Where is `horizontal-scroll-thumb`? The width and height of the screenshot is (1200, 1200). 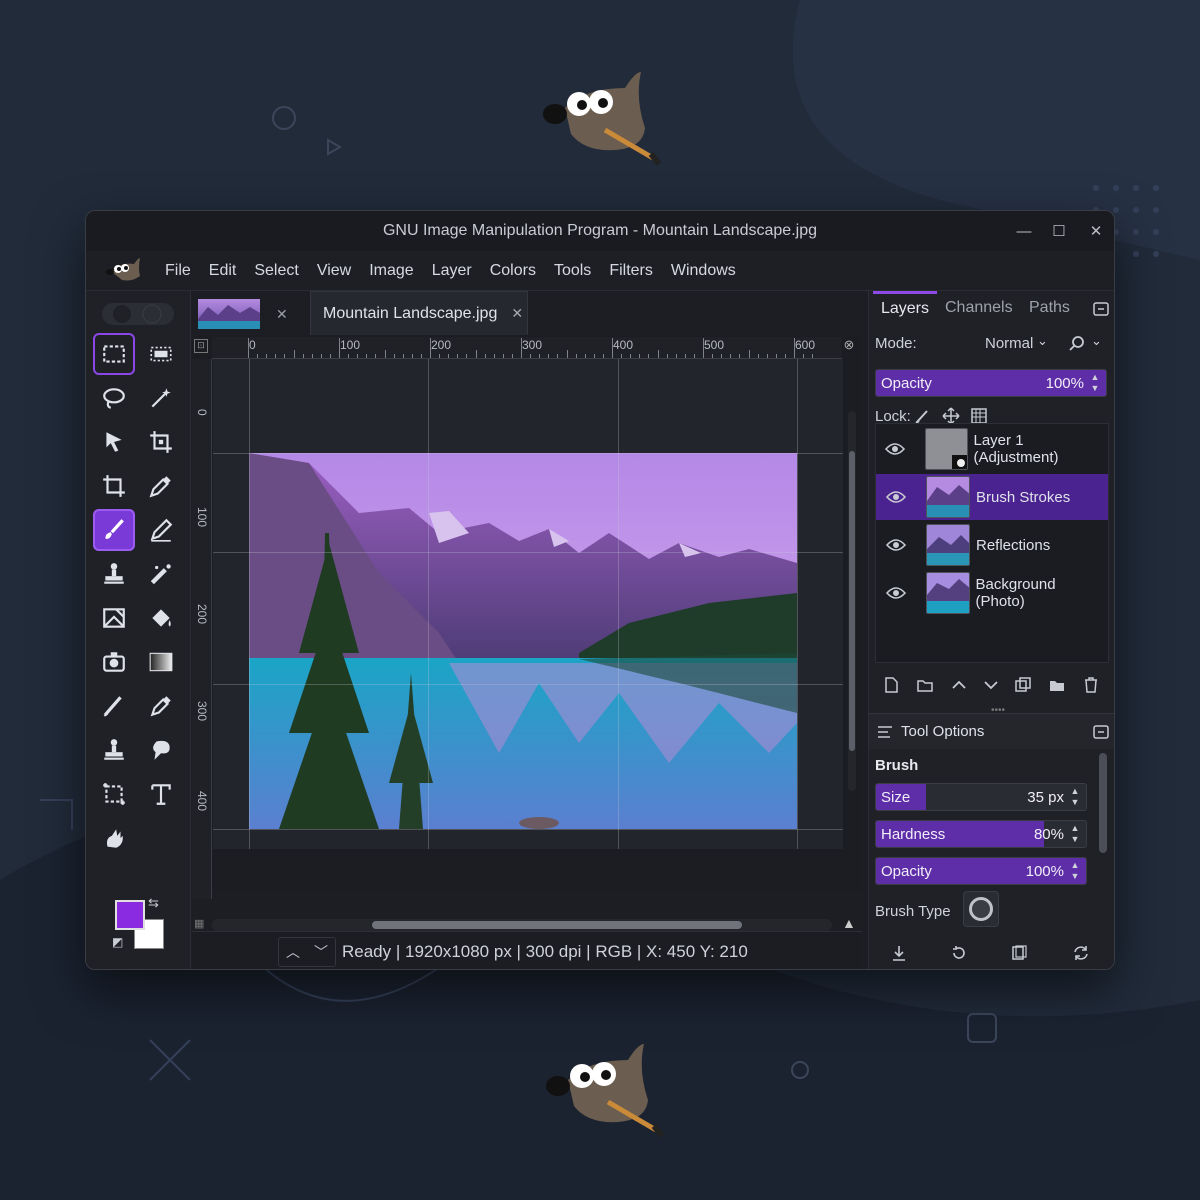 horizontal-scroll-thumb is located at coordinates (557, 925).